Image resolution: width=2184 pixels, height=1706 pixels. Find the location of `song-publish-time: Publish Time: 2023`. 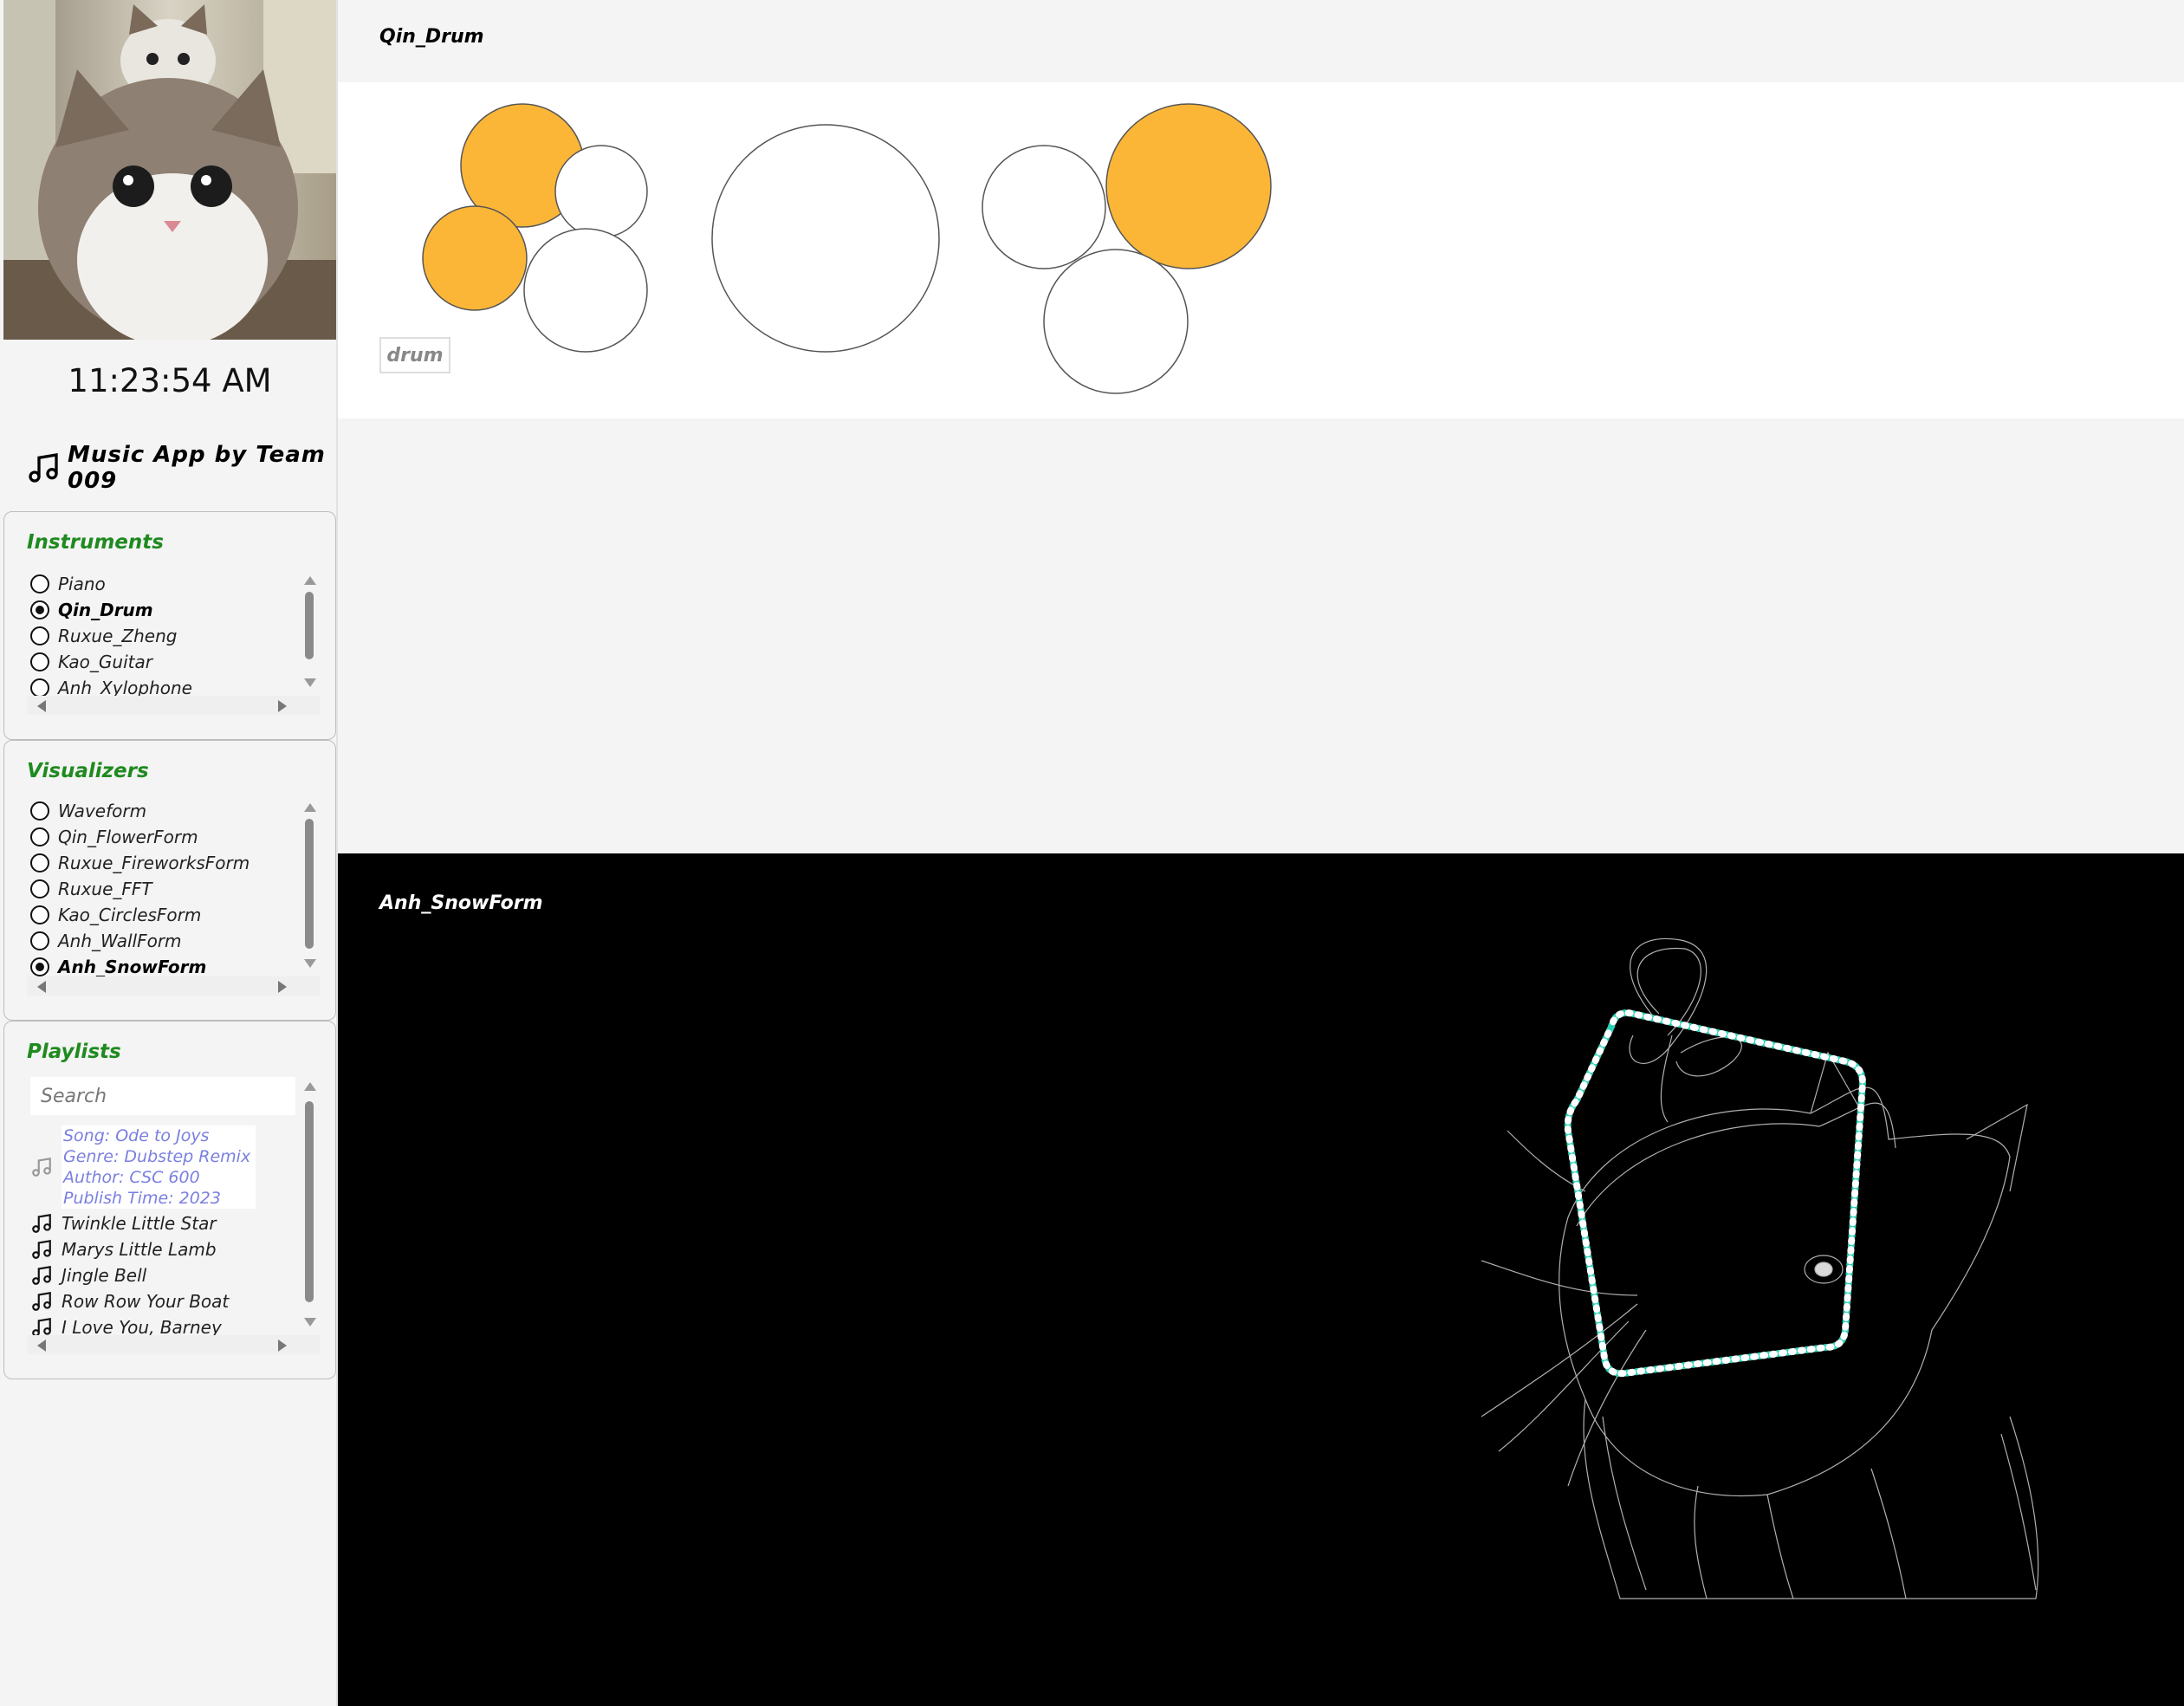

song-publish-time: Publish Time: 2023 is located at coordinates (142, 1199).